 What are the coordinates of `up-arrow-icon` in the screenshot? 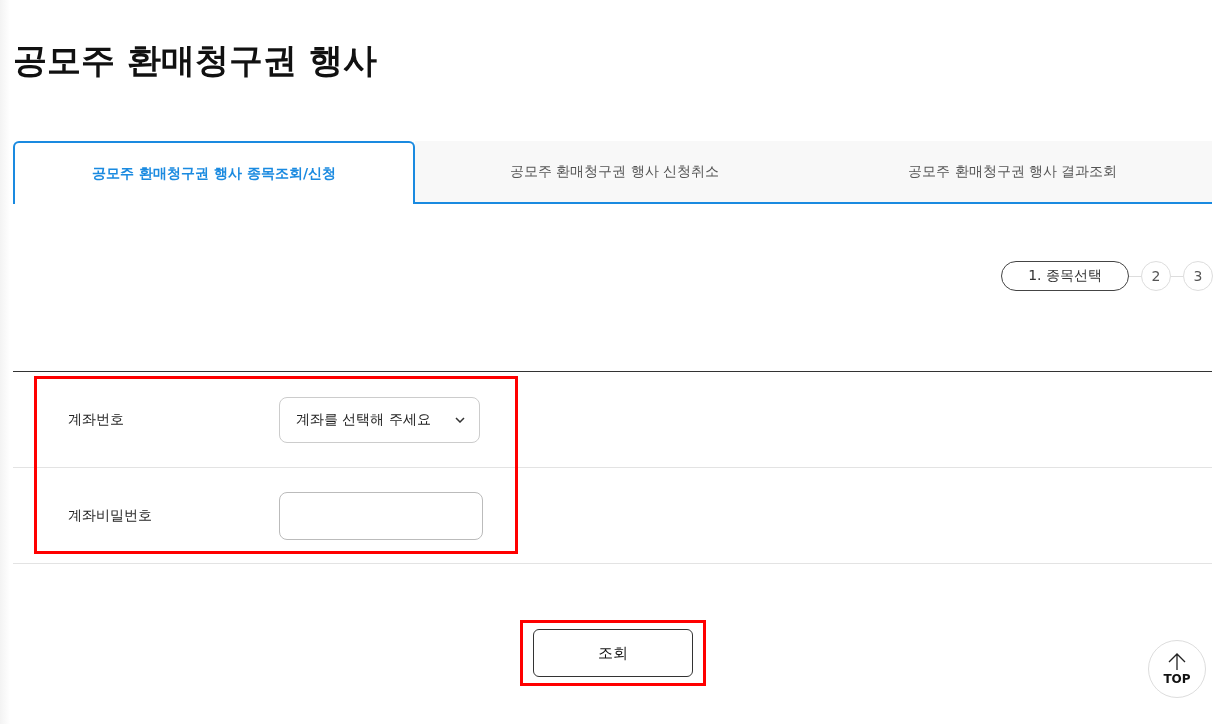 It's located at (1177, 661).